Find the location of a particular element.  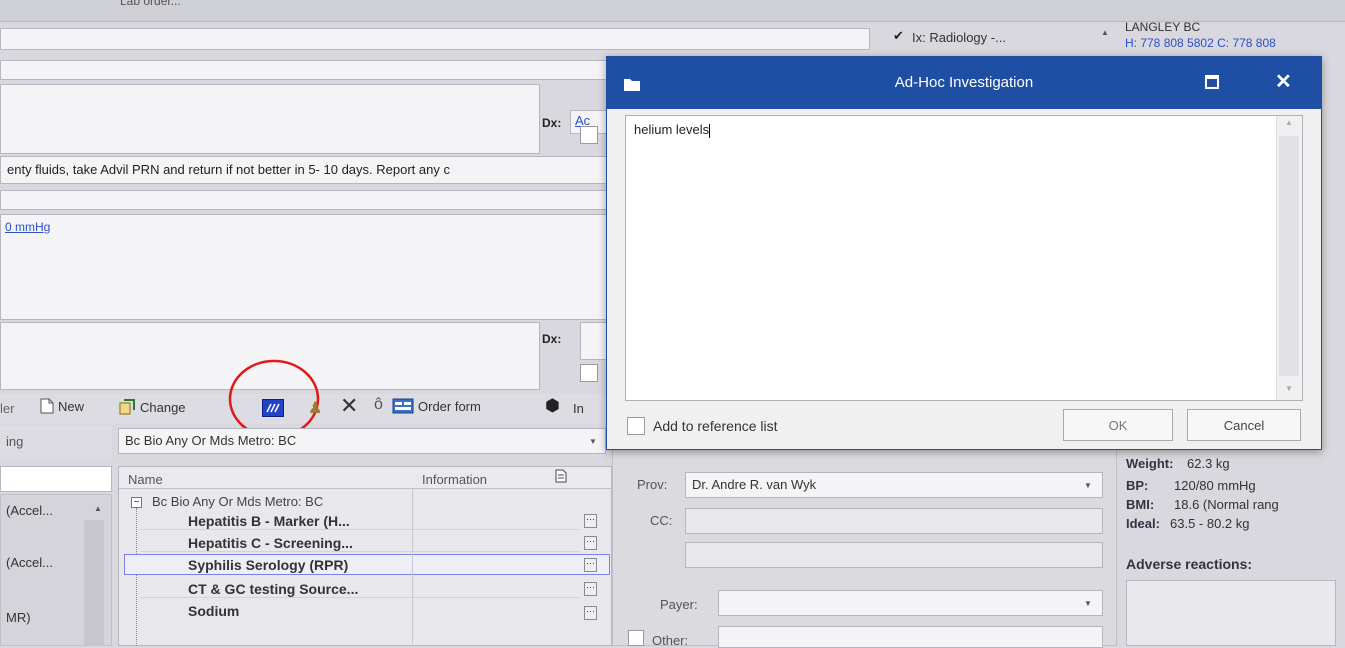

bmi-value: 18.6 (Normal rang is located at coordinates (1226, 504).